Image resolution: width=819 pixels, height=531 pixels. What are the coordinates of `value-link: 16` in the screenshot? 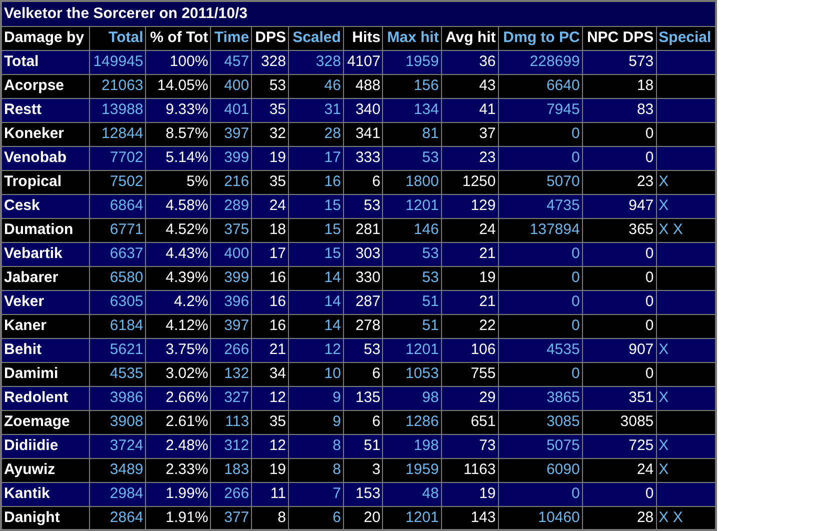 It's located at (316, 182).